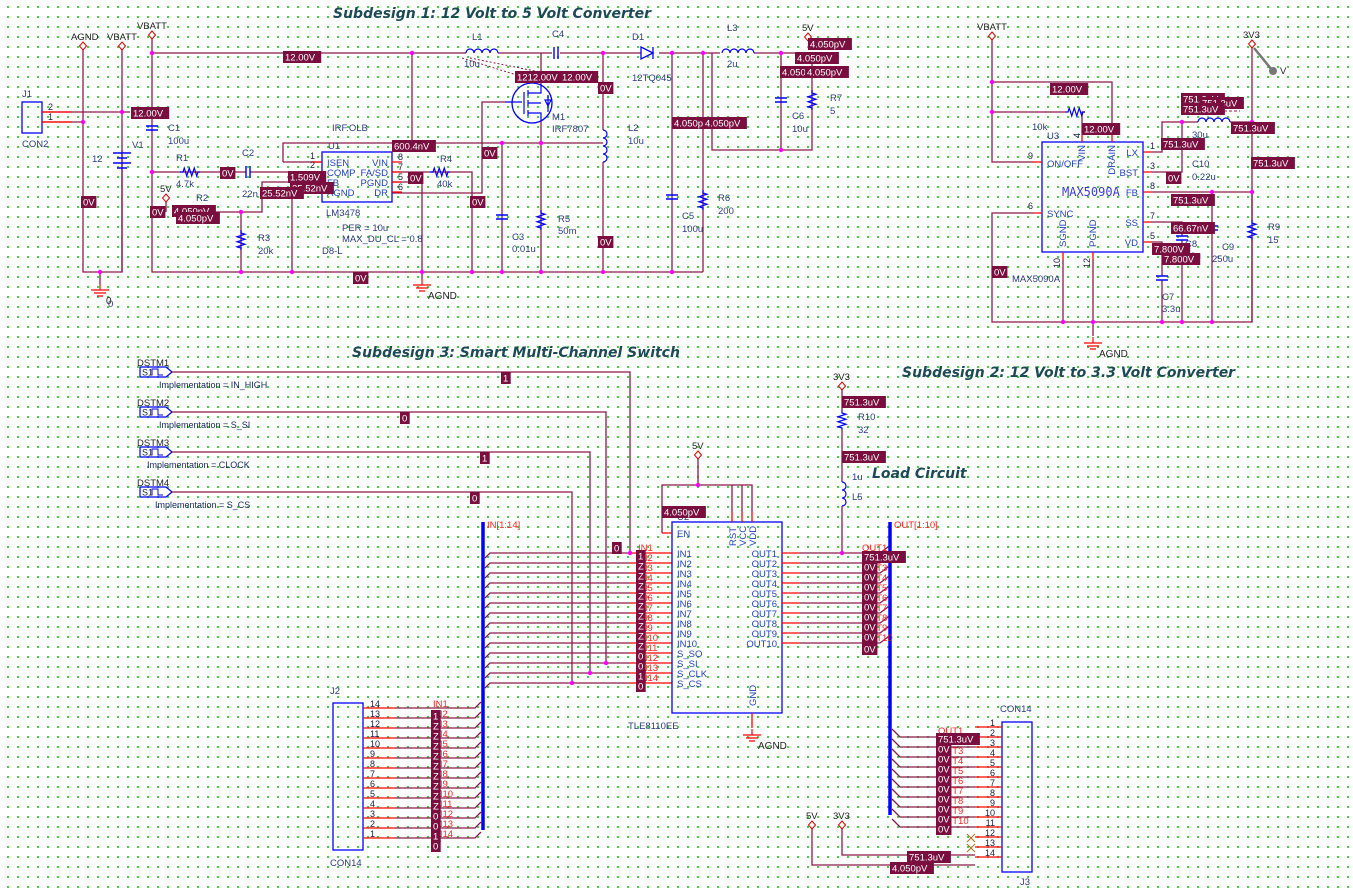 Image resolution: width=1353 pixels, height=892 pixels. Describe the element at coordinates (689, 684) in the screenshot. I see `pin-label: S_CS` at that location.